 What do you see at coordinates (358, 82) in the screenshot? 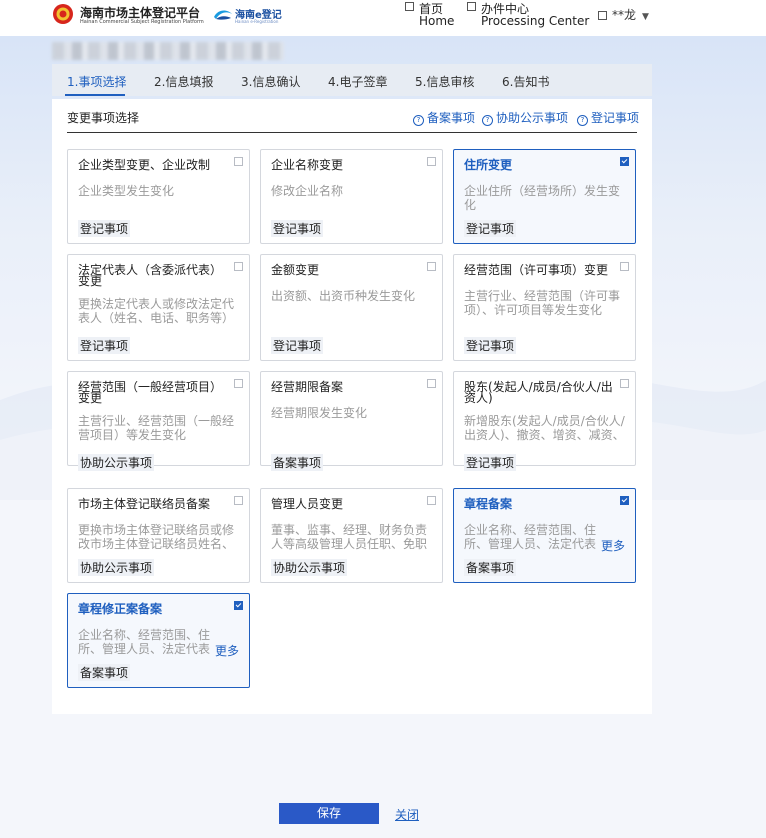
I see `step-4: 4.电子签章` at bounding box center [358, 82].